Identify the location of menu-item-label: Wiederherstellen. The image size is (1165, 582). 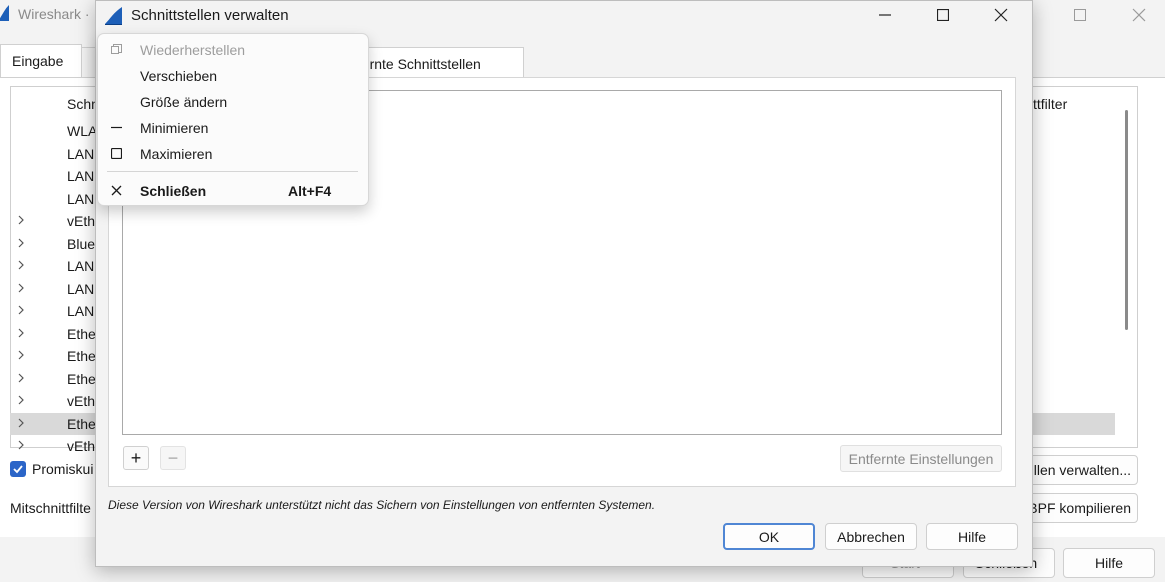
(193, 50).